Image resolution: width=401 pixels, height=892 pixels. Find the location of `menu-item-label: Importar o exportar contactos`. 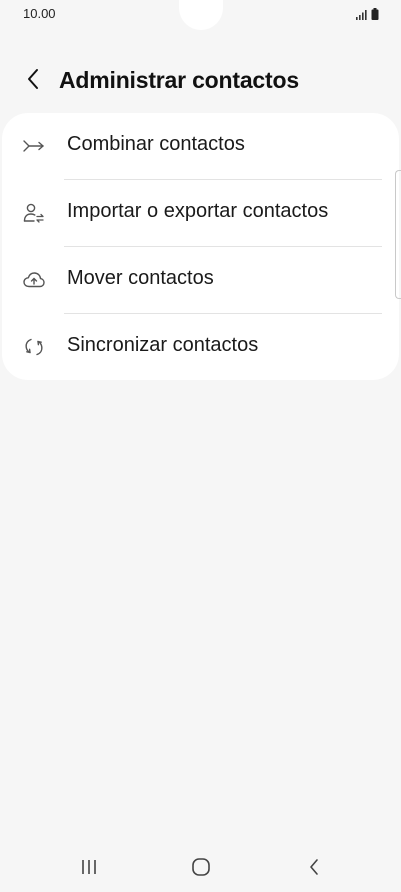

menu-item-label: Importar o exportar contactos is located at coordinates (198, 211).